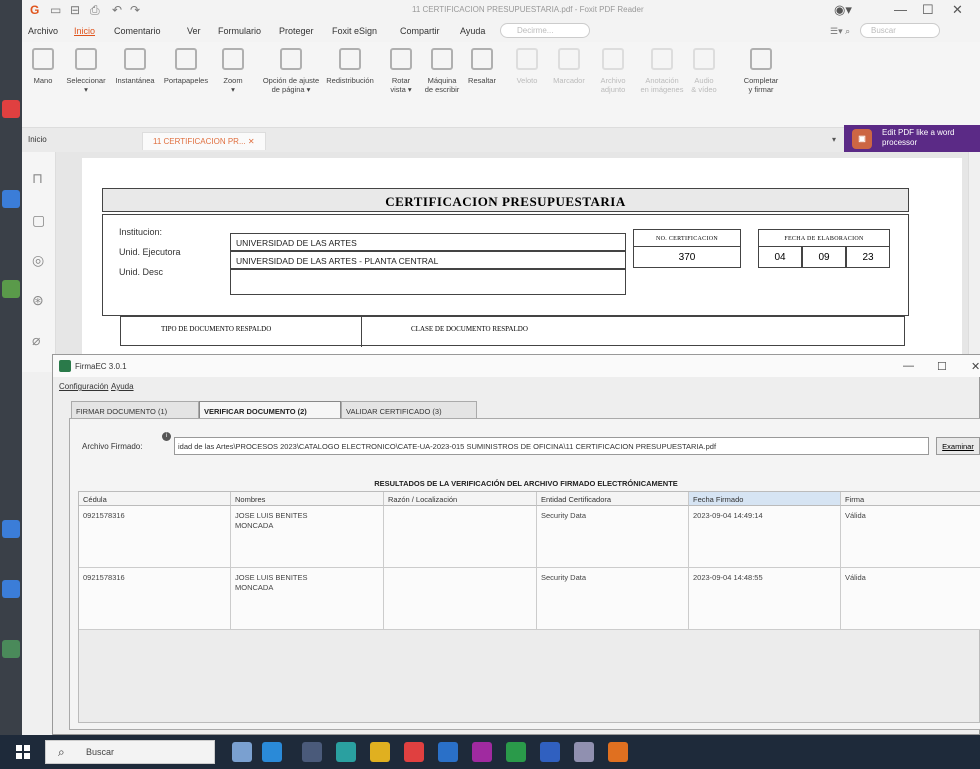 The image size is (980, 769). Describe the element at coordinates (84, 31) in the screenshot. I see `menu-inicio: Inicio` at that location.